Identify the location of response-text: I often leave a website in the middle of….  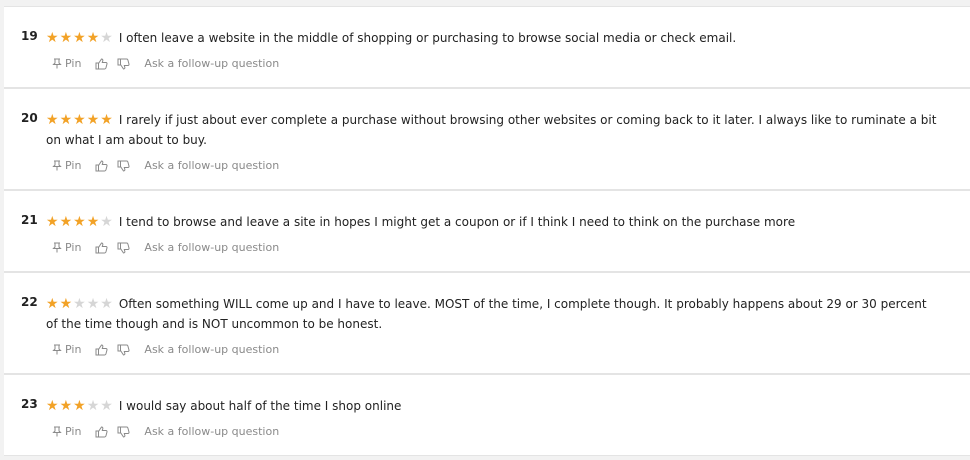
(427, 38).